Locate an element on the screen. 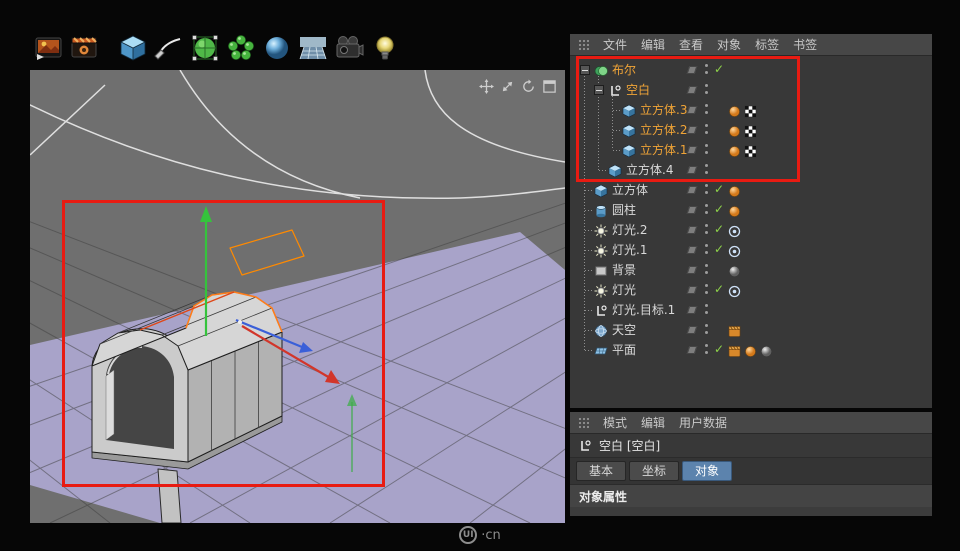  object-manager-menu-item: 编辑 is located at coordinates (653, 44).